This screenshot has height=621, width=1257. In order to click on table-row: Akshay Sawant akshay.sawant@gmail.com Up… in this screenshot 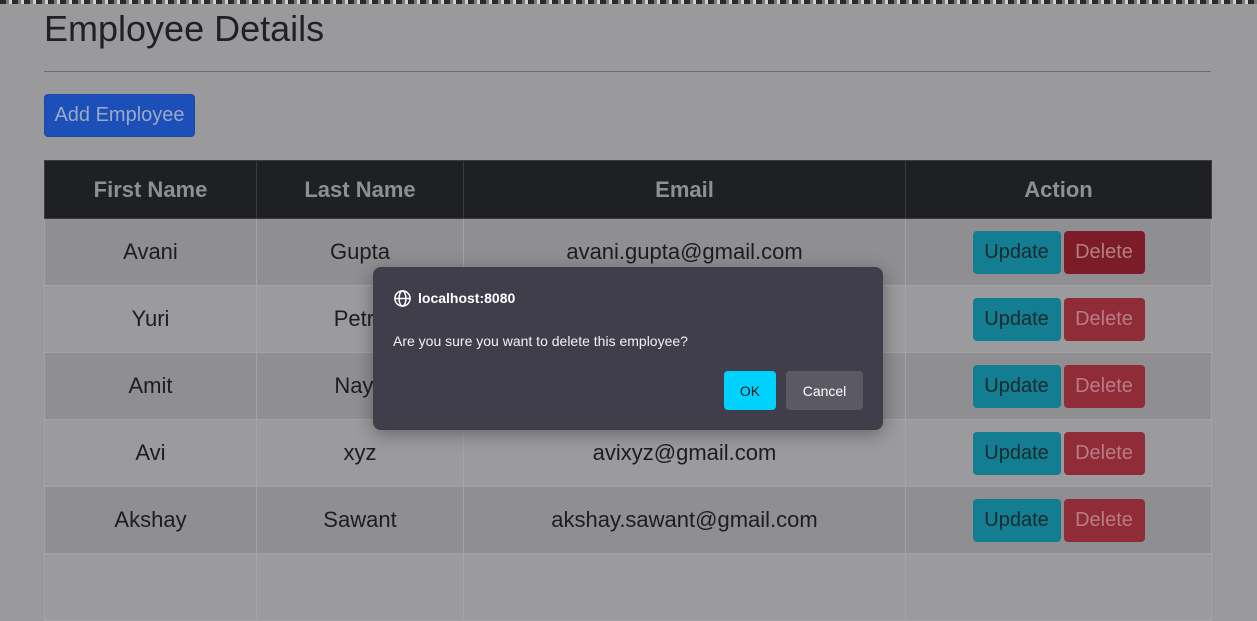, I will do `click(628, 520)`.